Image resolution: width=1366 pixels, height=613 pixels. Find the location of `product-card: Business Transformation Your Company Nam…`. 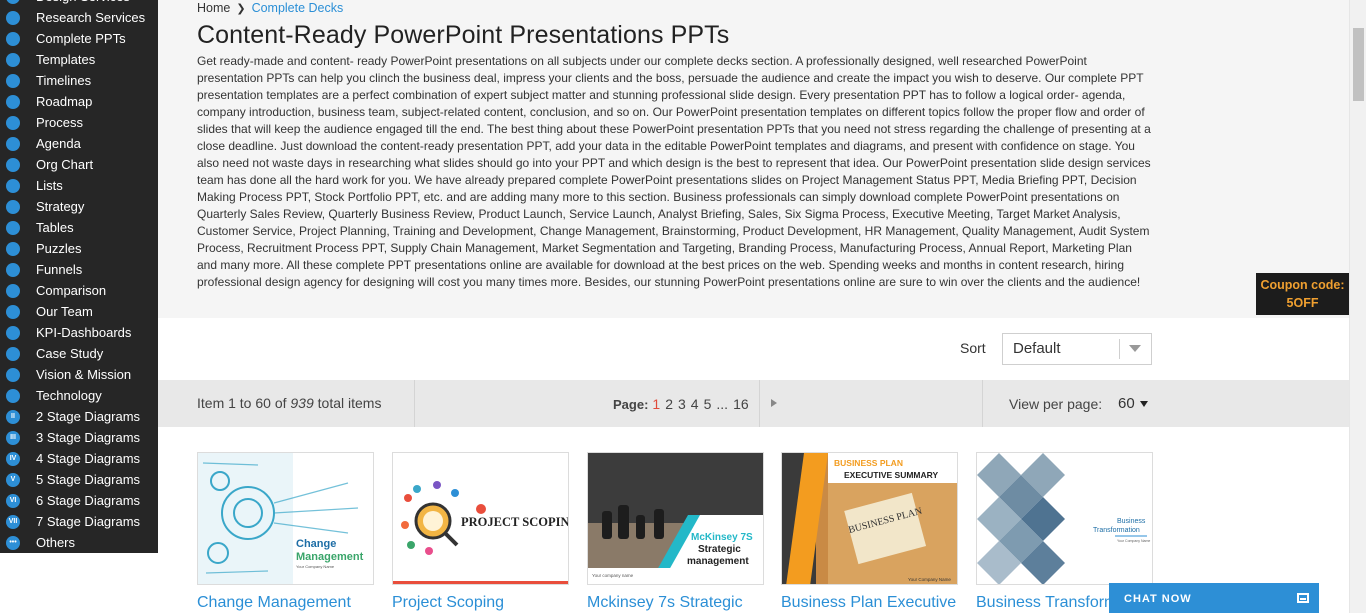

product-card: Business Transformation Your Company Nam… is located at coordinates (1064, 531).